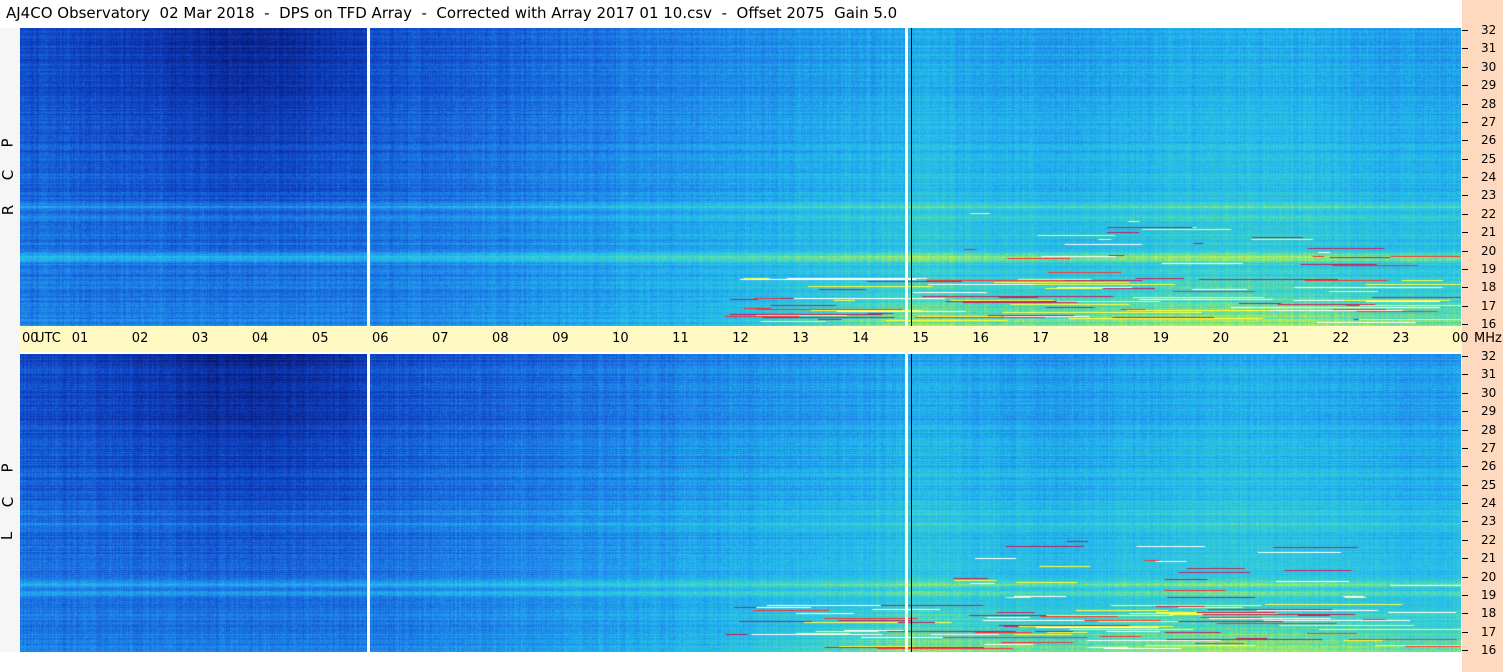 This screenshot has width=1503, height=672. Describe the element at coordinates (1101, 338) in the screenshot. I see `utc-tick-label: 18` at that location.